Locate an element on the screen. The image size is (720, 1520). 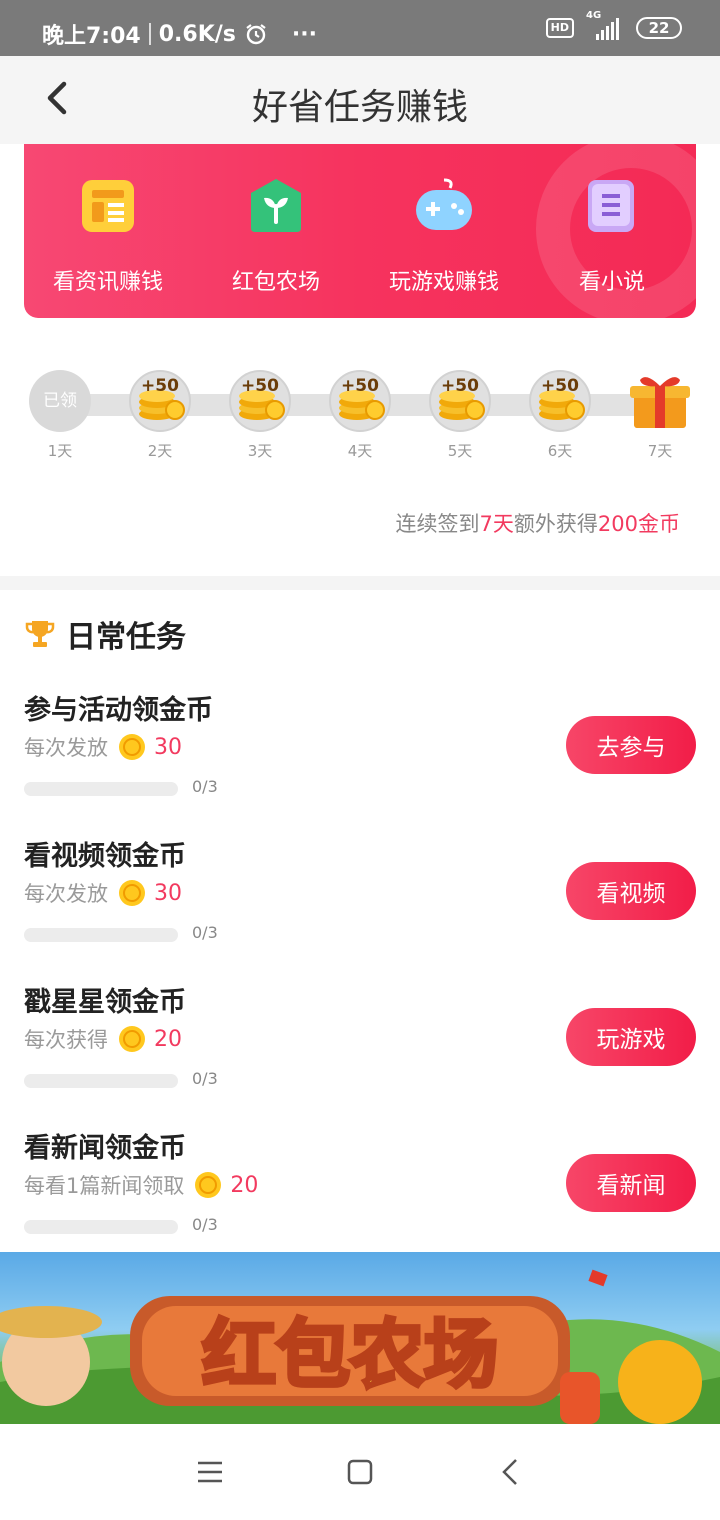
note-reward: 200金币 is located at coordinates (638, 524).